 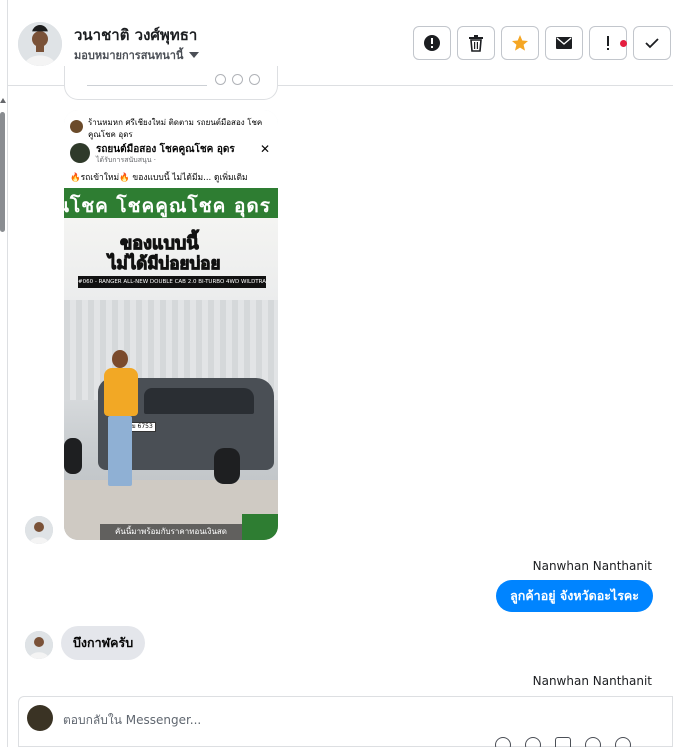 I want to click on previous-shared-card, so click(x=171, y=83).